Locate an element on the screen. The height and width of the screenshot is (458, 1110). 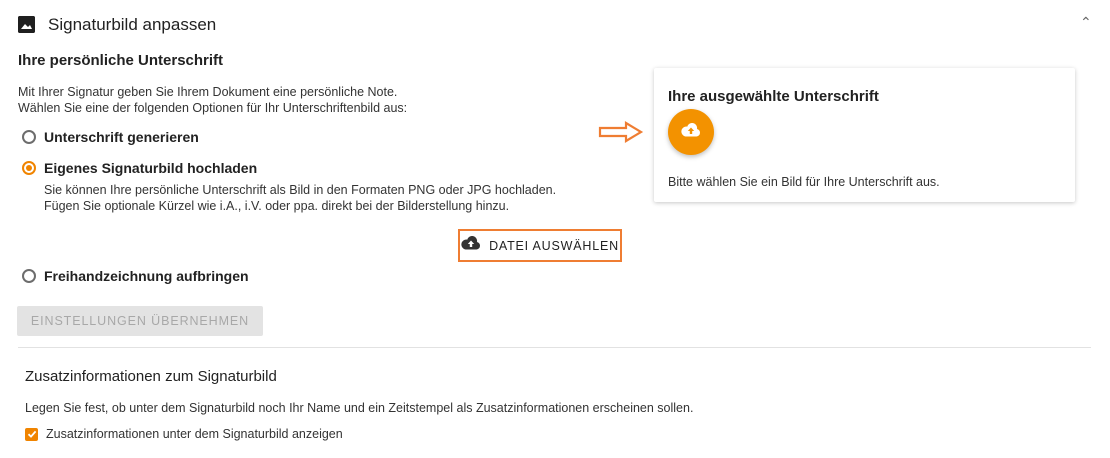
apply-settings-button: EINSTELLUNGEN ÜBERNEHMEN is located at coordinates (140, 321).